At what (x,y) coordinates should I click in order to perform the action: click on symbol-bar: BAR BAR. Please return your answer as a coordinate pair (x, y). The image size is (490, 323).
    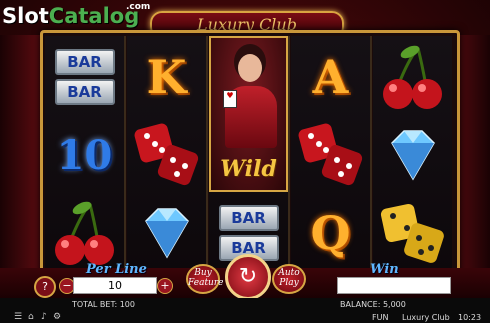
    Looking at the image, I should click on (84, 77).